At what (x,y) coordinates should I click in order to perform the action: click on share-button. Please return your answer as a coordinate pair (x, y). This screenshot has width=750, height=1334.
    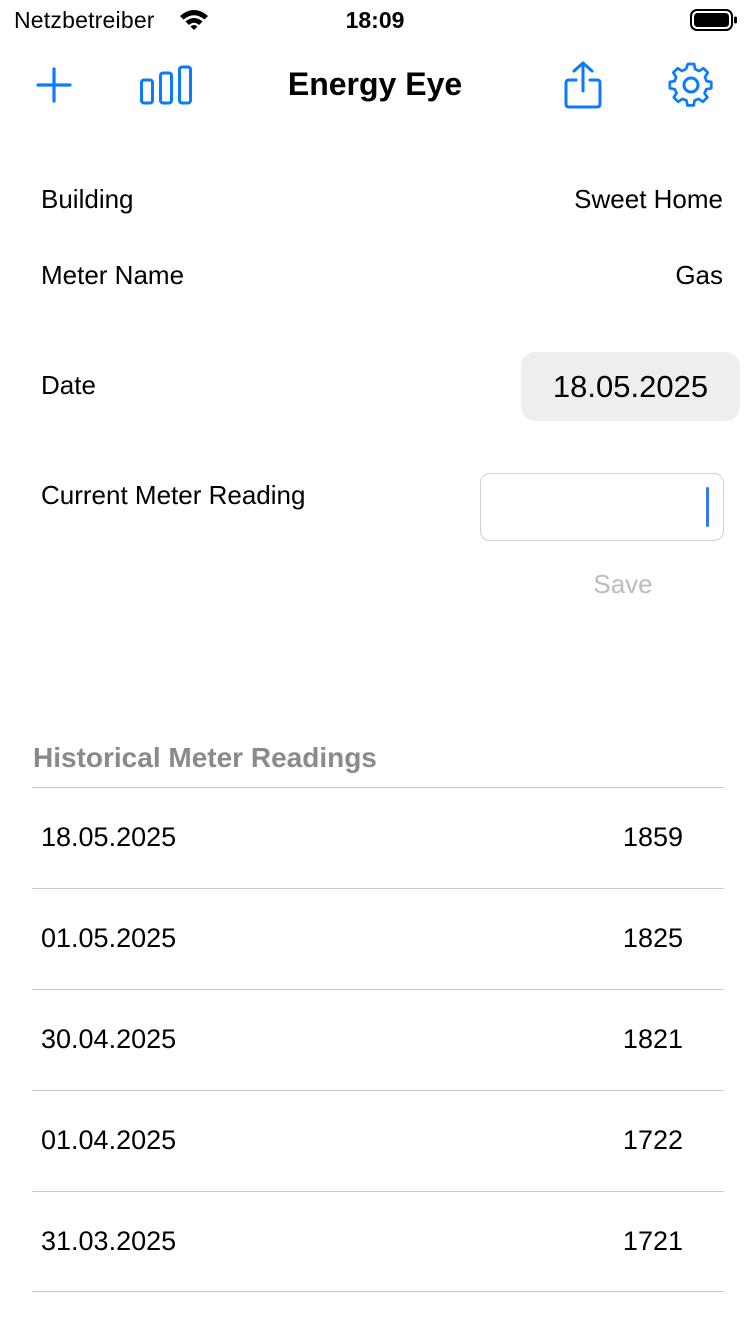
    Looking at the image, I should click on (583, 85).